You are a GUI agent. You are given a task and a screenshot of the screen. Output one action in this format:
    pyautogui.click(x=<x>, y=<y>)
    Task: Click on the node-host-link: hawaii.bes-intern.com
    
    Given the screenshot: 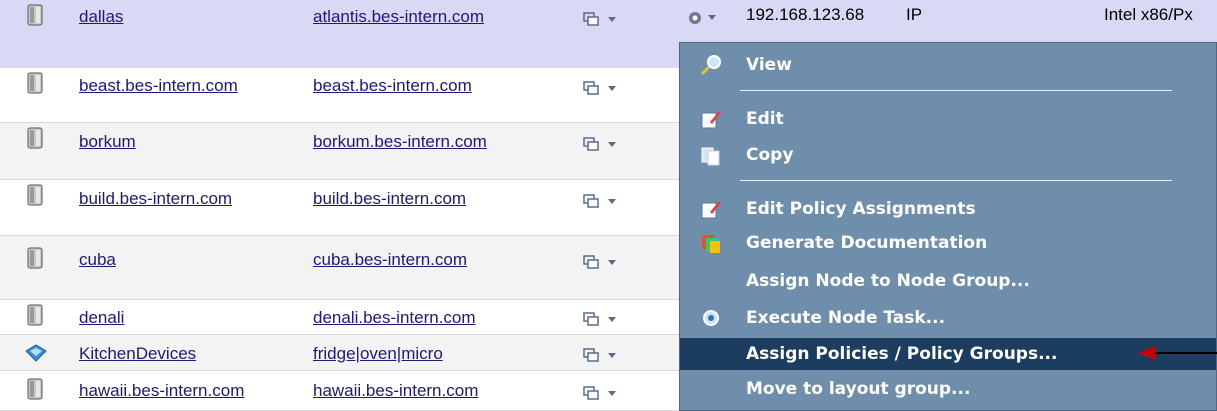 What is the action you would take?
    pyautogui.click(x=395, y=391)
    